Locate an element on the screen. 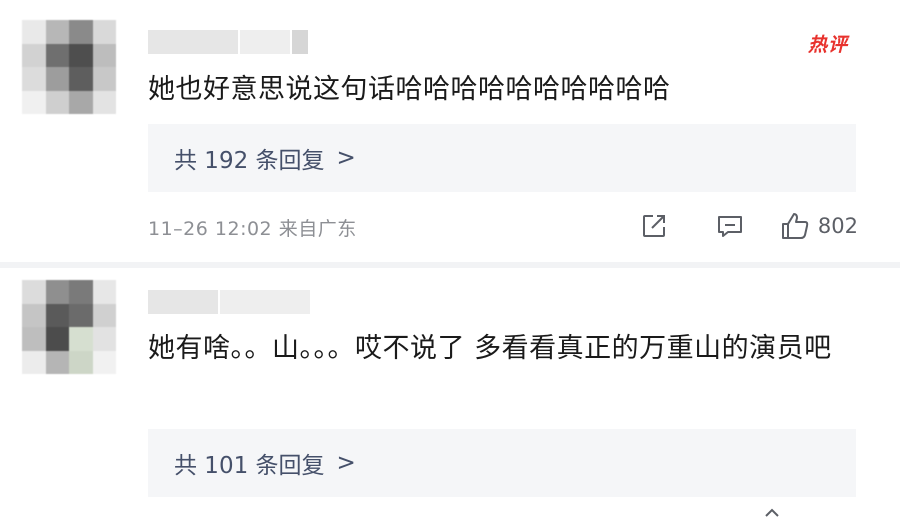 Image resolution: width=900 pixels, height=520 pixels. like-button: 802 is located at coordinates (819, 226).